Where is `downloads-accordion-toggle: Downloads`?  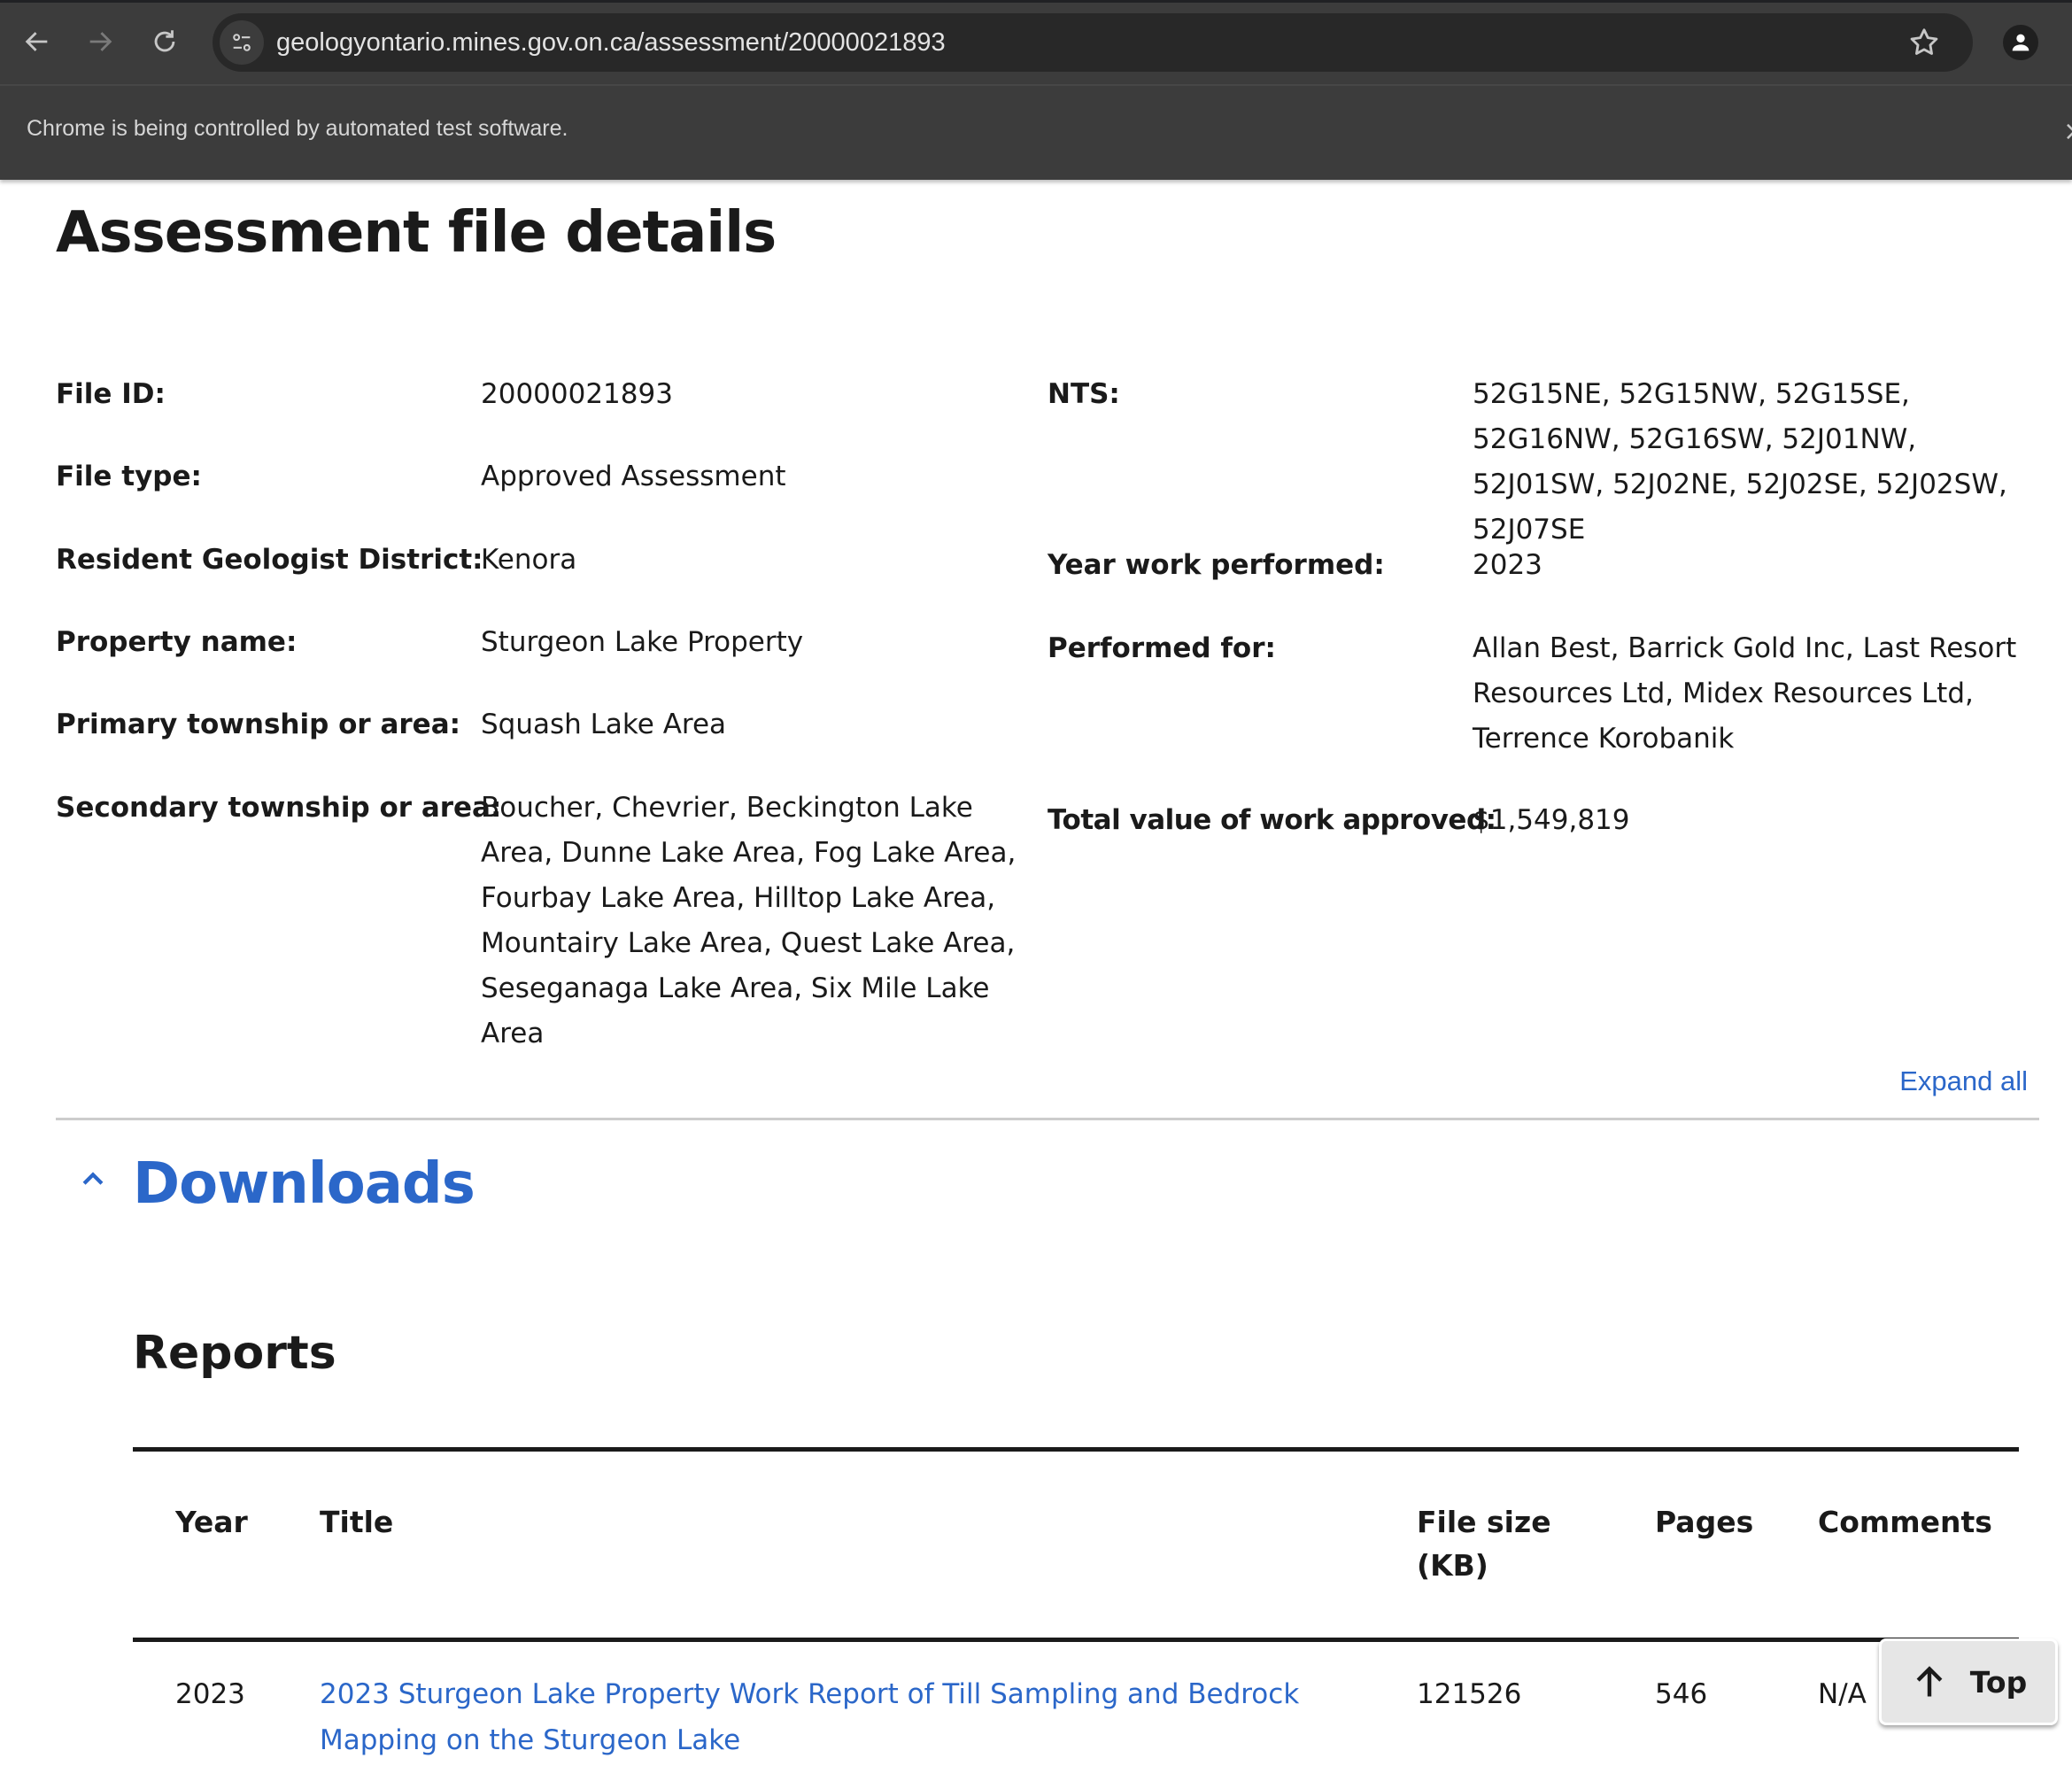 downloads-accordion-toggle: Downloads is located at coordinates (276, 1184).